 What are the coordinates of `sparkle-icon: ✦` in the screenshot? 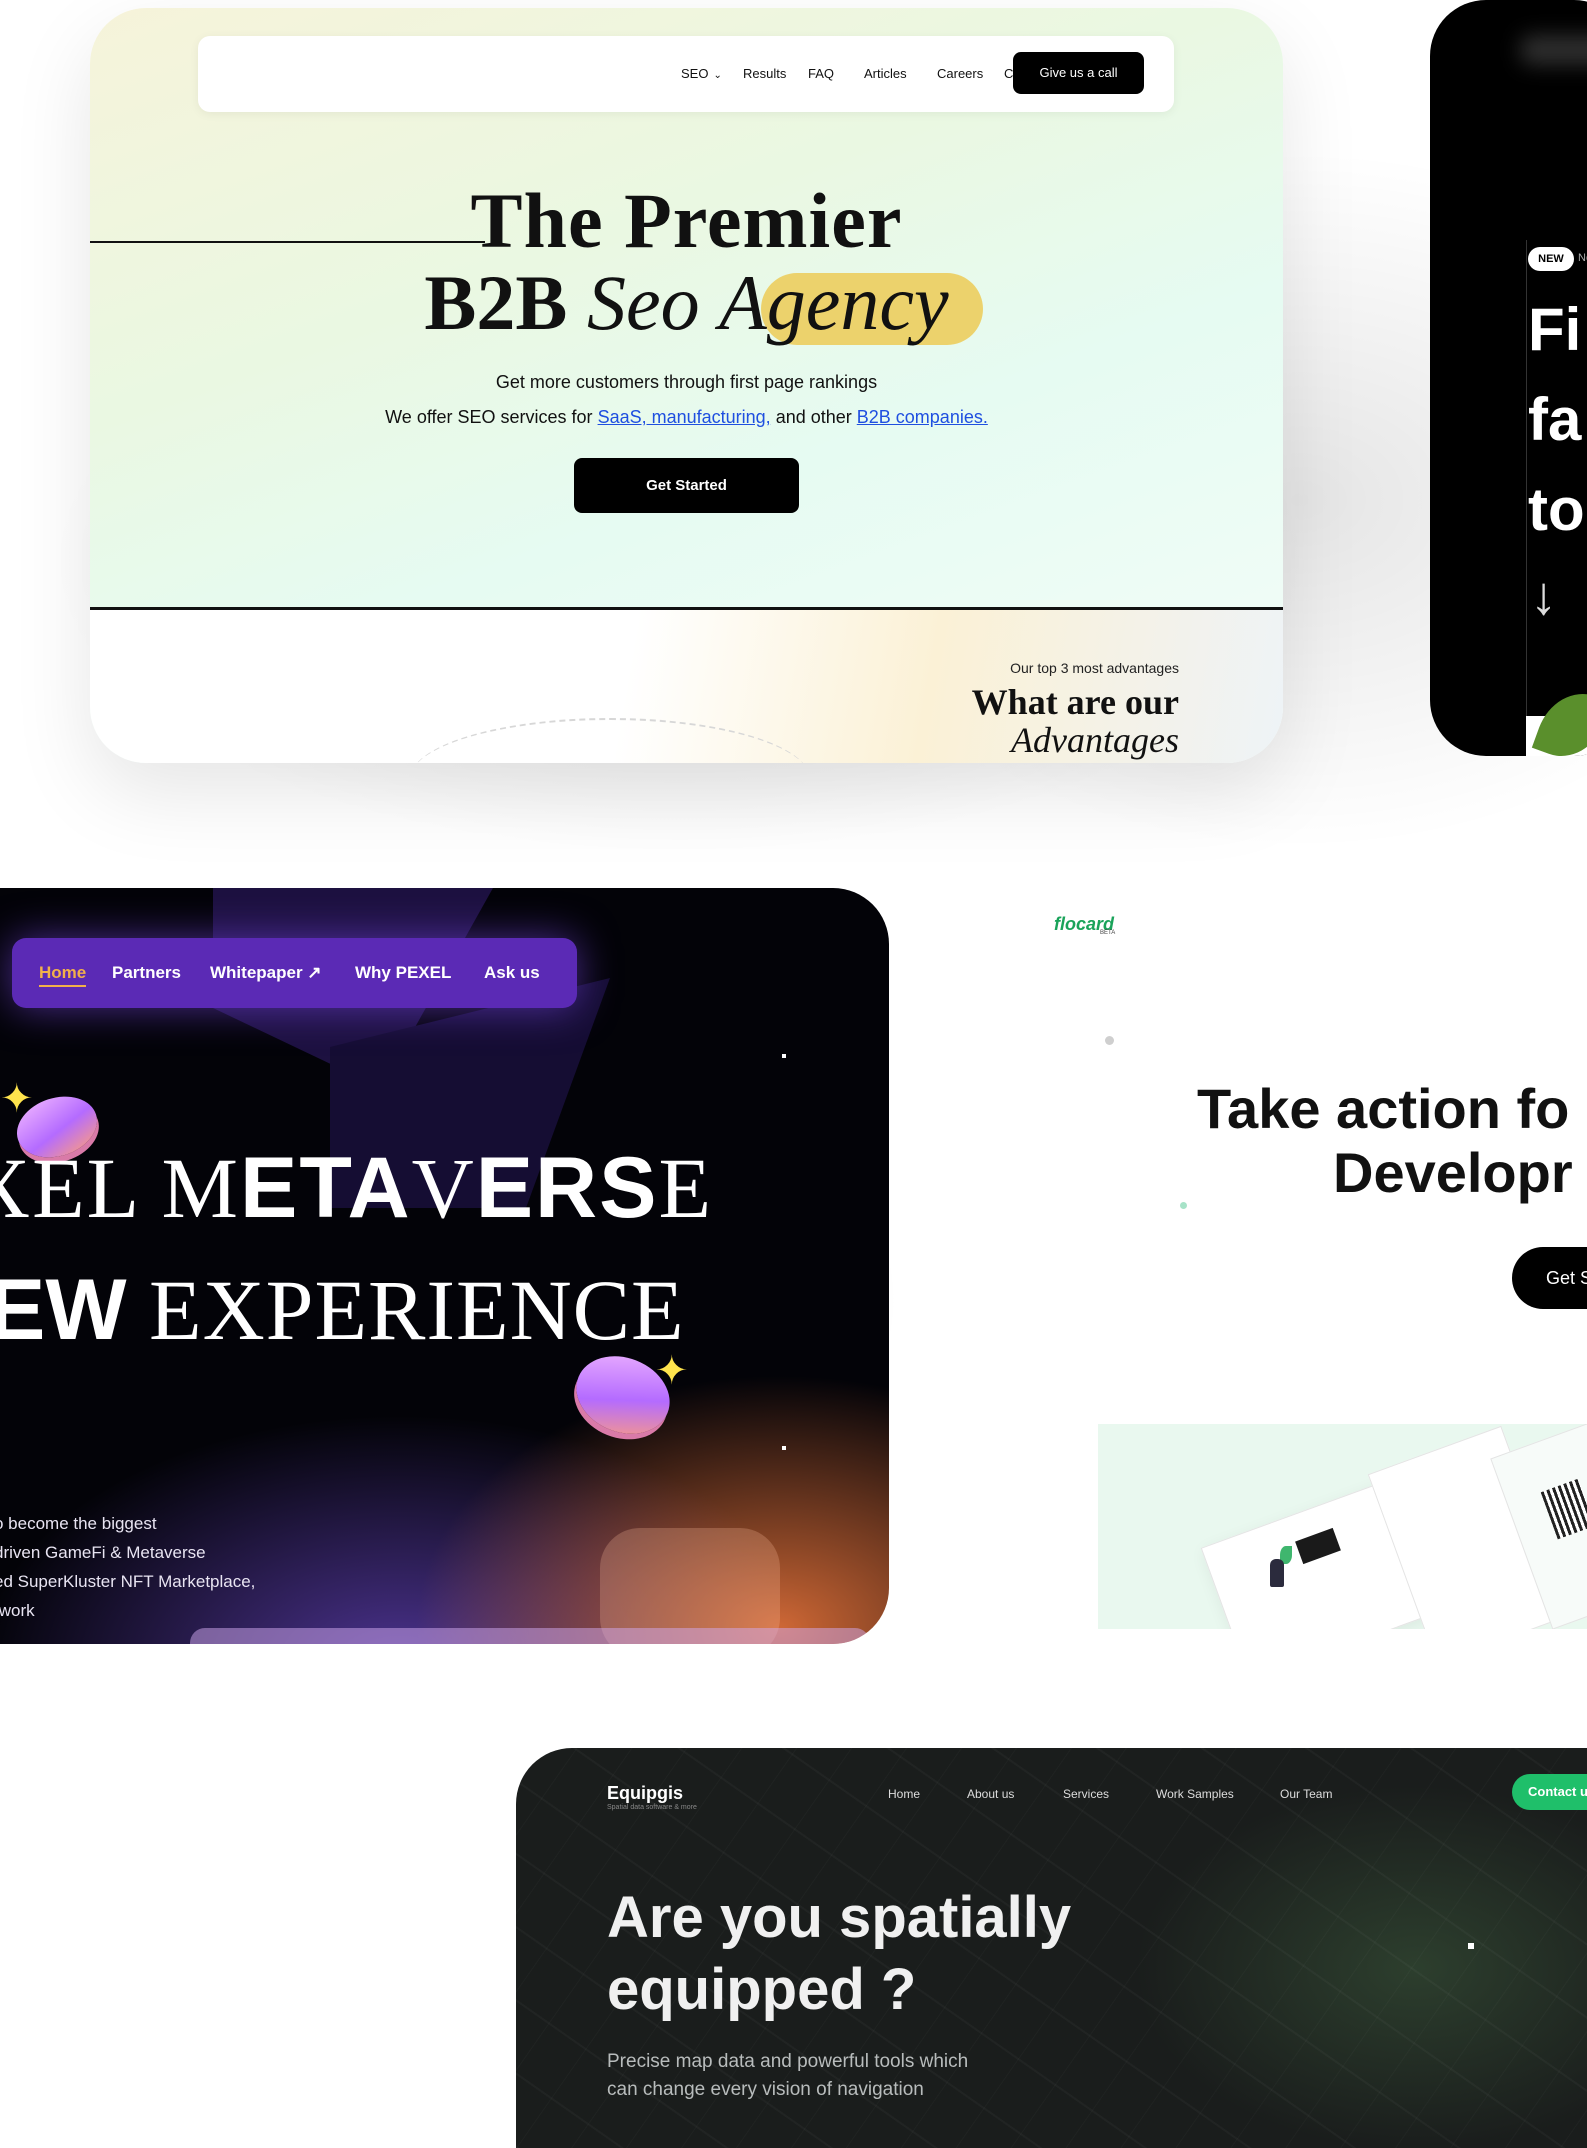 It's located at (672, 1371).